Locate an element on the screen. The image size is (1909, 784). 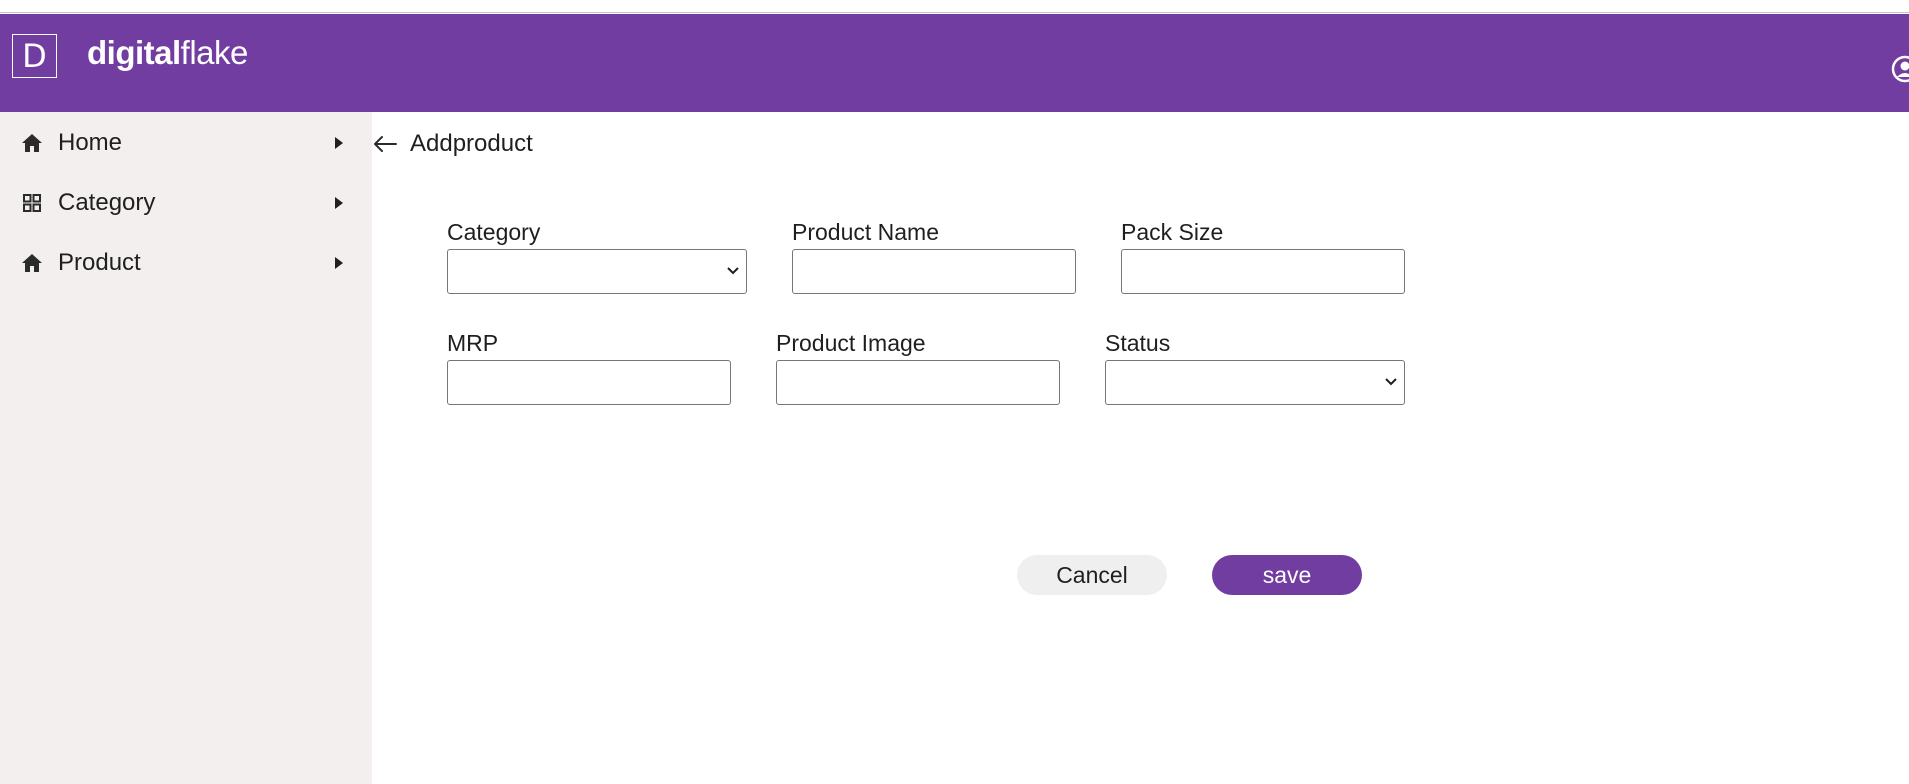
product-name-field is located at coordinates (934, 271).